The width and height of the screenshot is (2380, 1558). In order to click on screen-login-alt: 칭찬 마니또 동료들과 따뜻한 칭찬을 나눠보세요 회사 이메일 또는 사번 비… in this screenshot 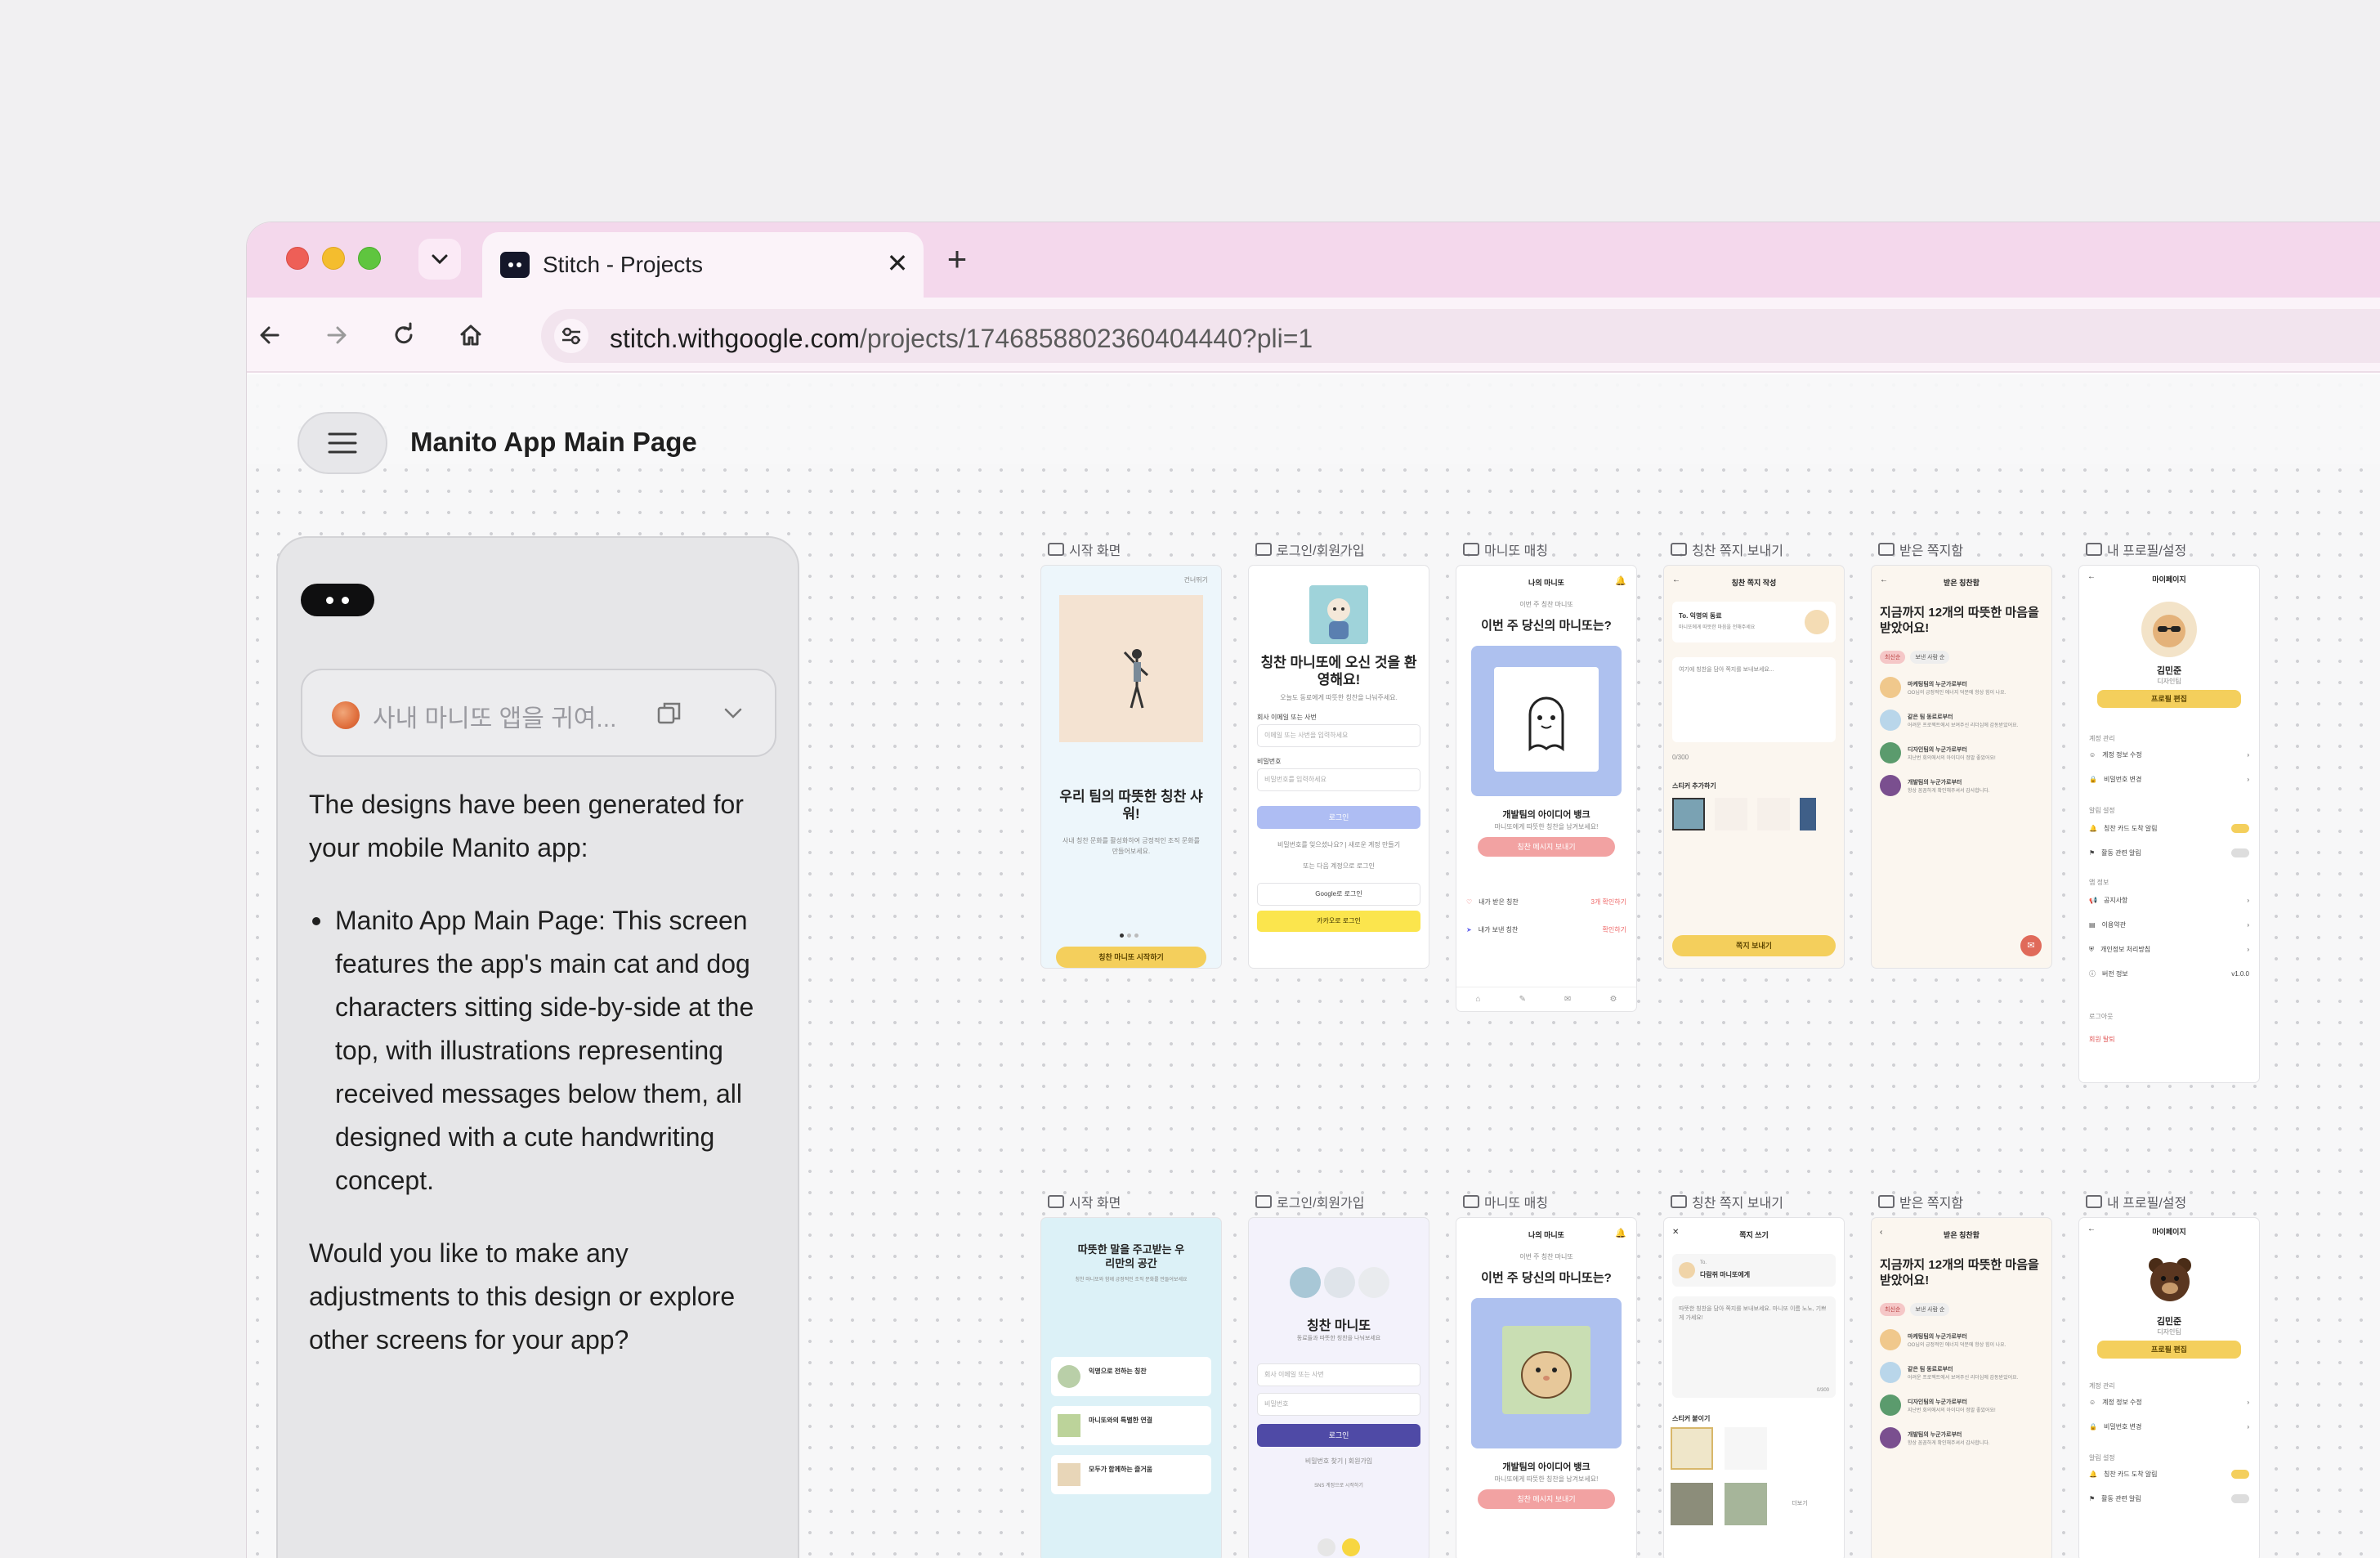, I will do `click(1339, 1388)`.